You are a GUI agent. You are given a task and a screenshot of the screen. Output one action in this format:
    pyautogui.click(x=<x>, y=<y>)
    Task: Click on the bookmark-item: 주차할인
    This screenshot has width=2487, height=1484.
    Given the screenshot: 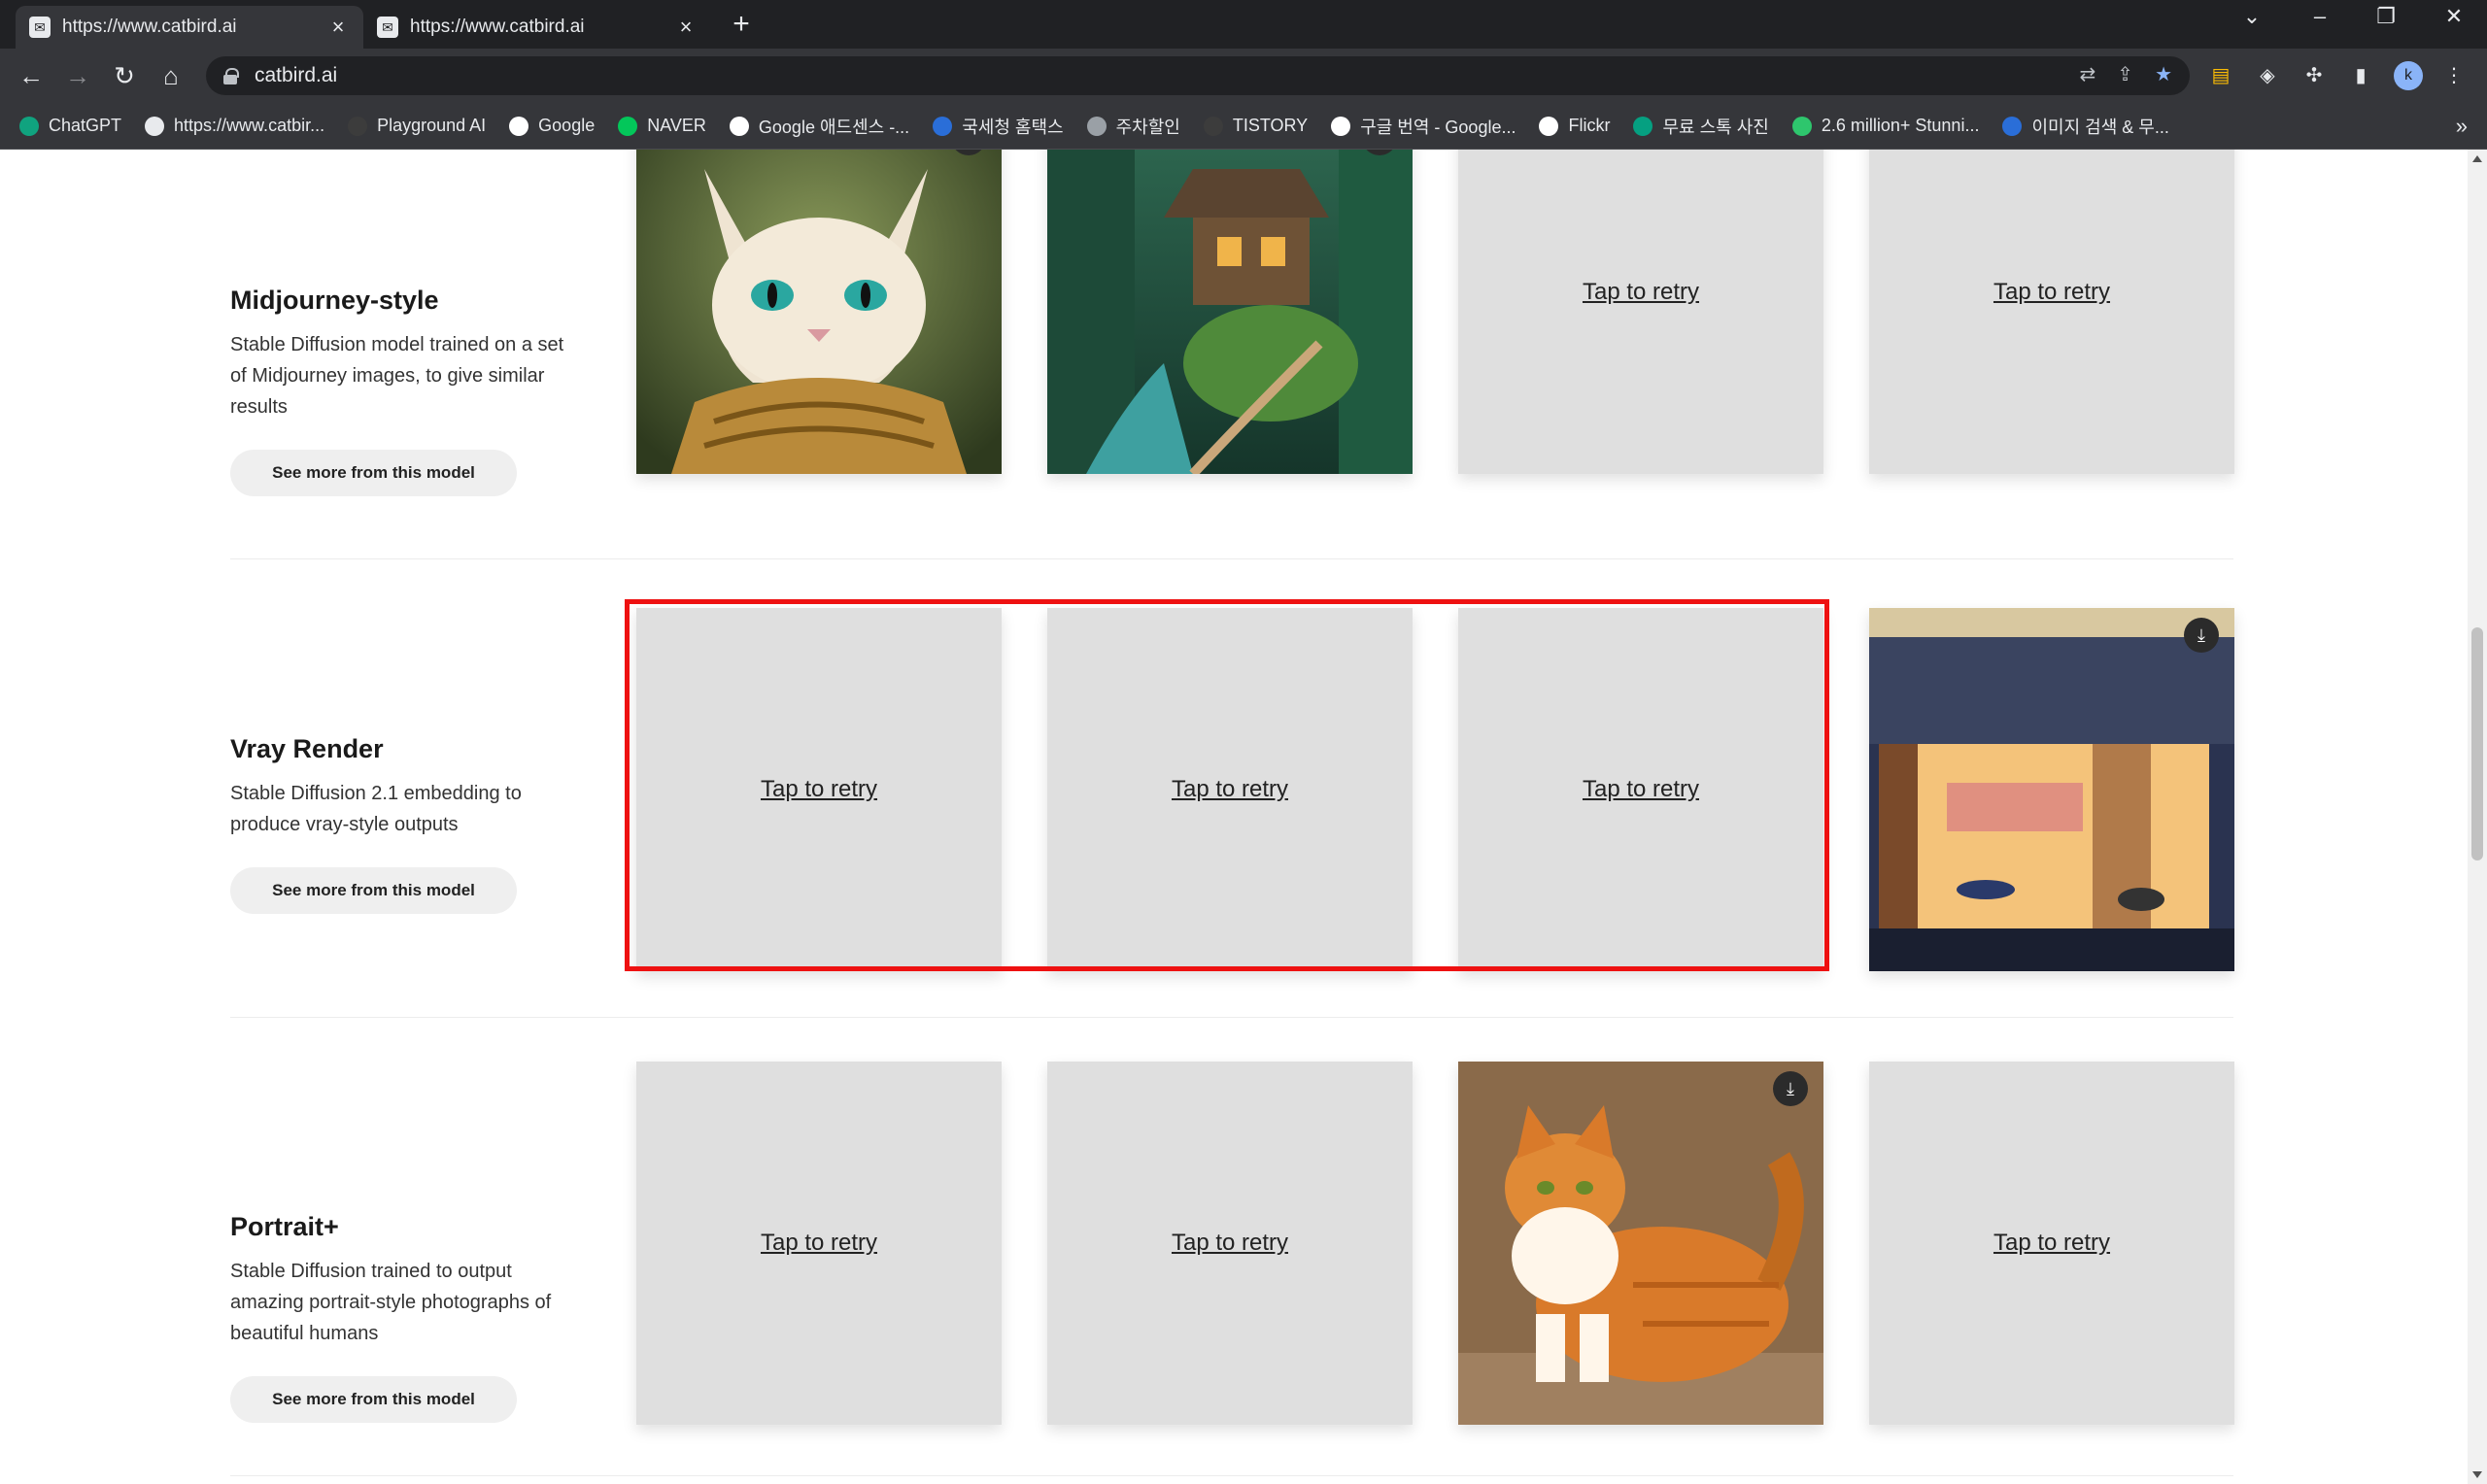 What is the action you would take?
    pyautogui.click(x=1133, y=126)
    